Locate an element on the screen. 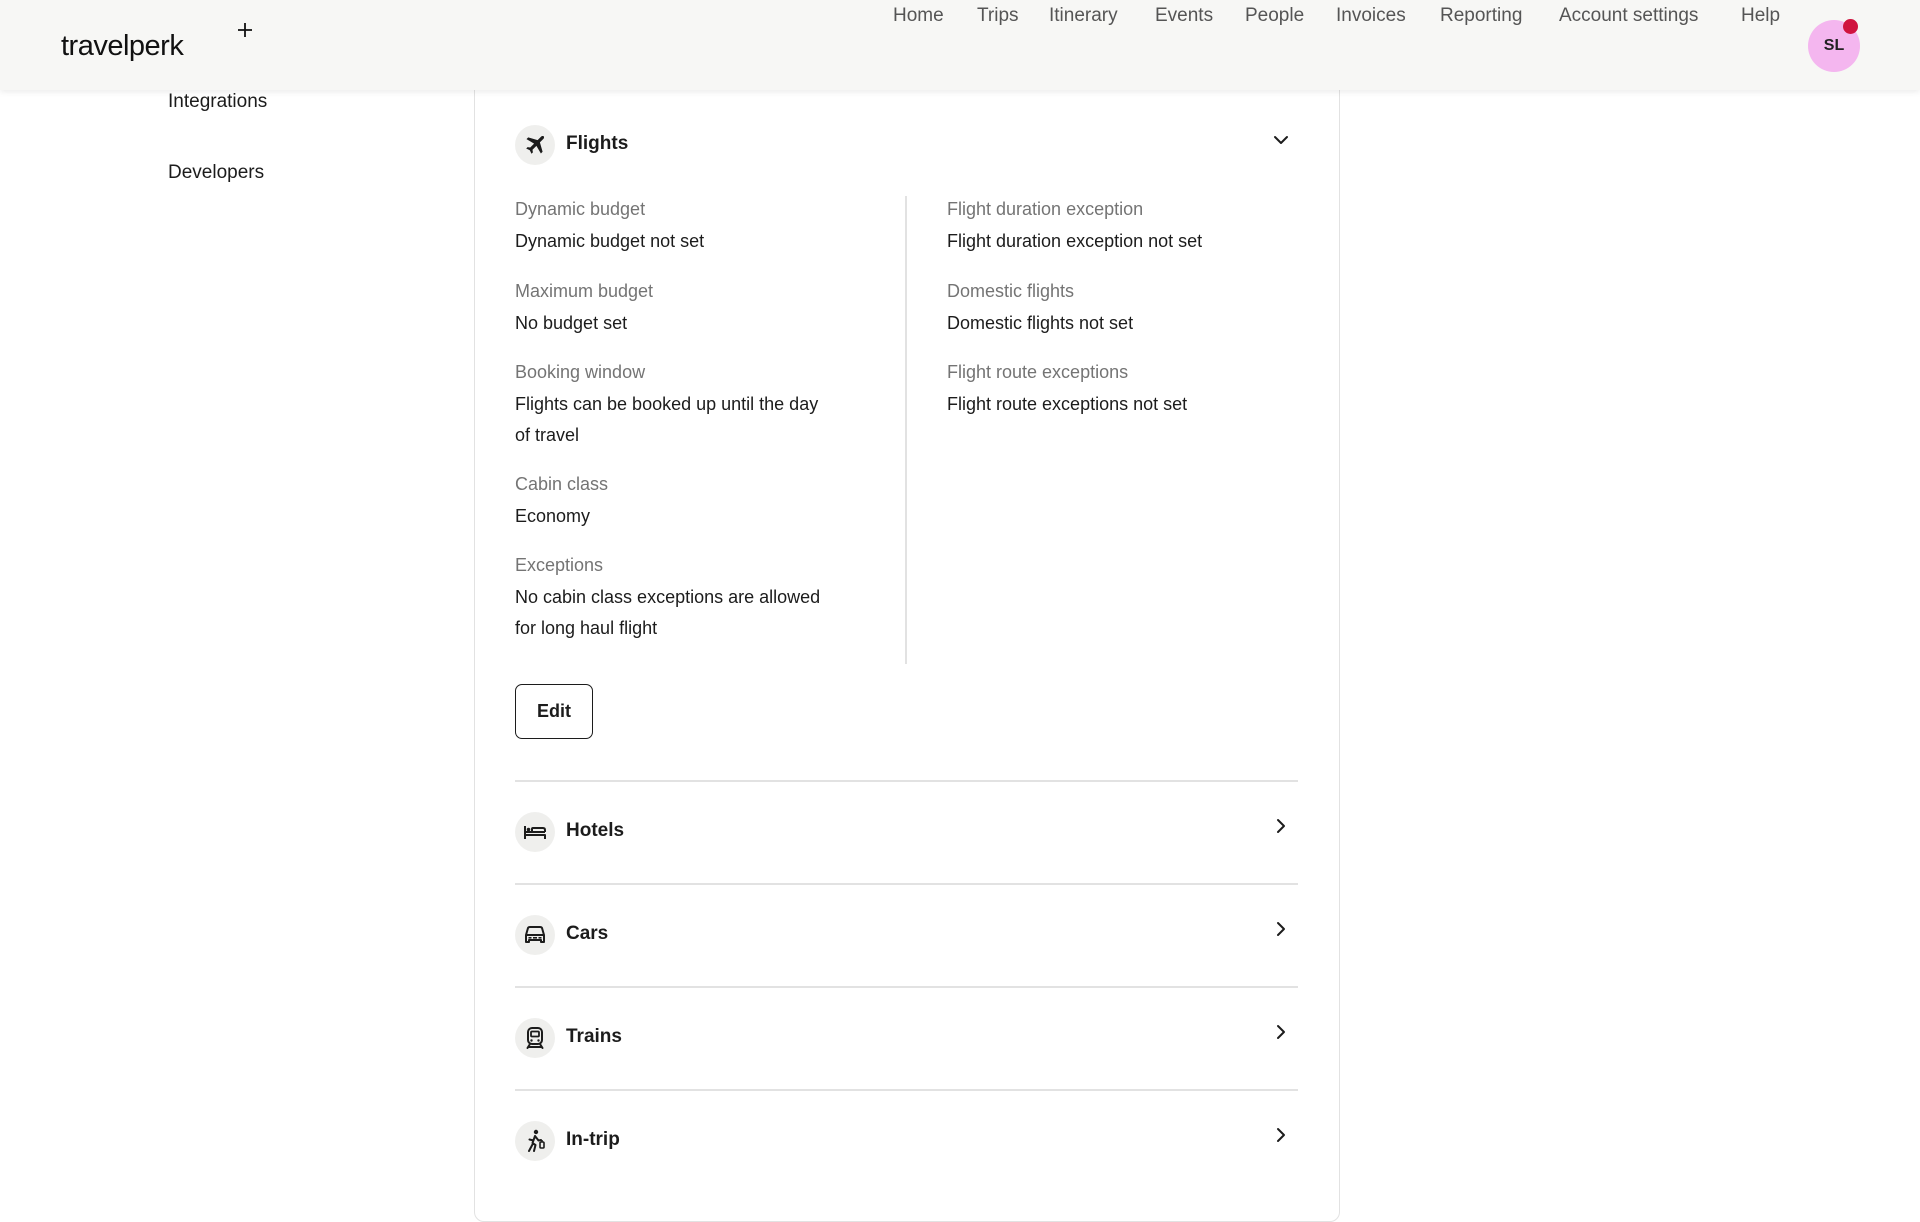 This screenshot has width=1920, height=1222. domestic-flights-value: Domestic flights not set is located at coordinates (1040, 323).